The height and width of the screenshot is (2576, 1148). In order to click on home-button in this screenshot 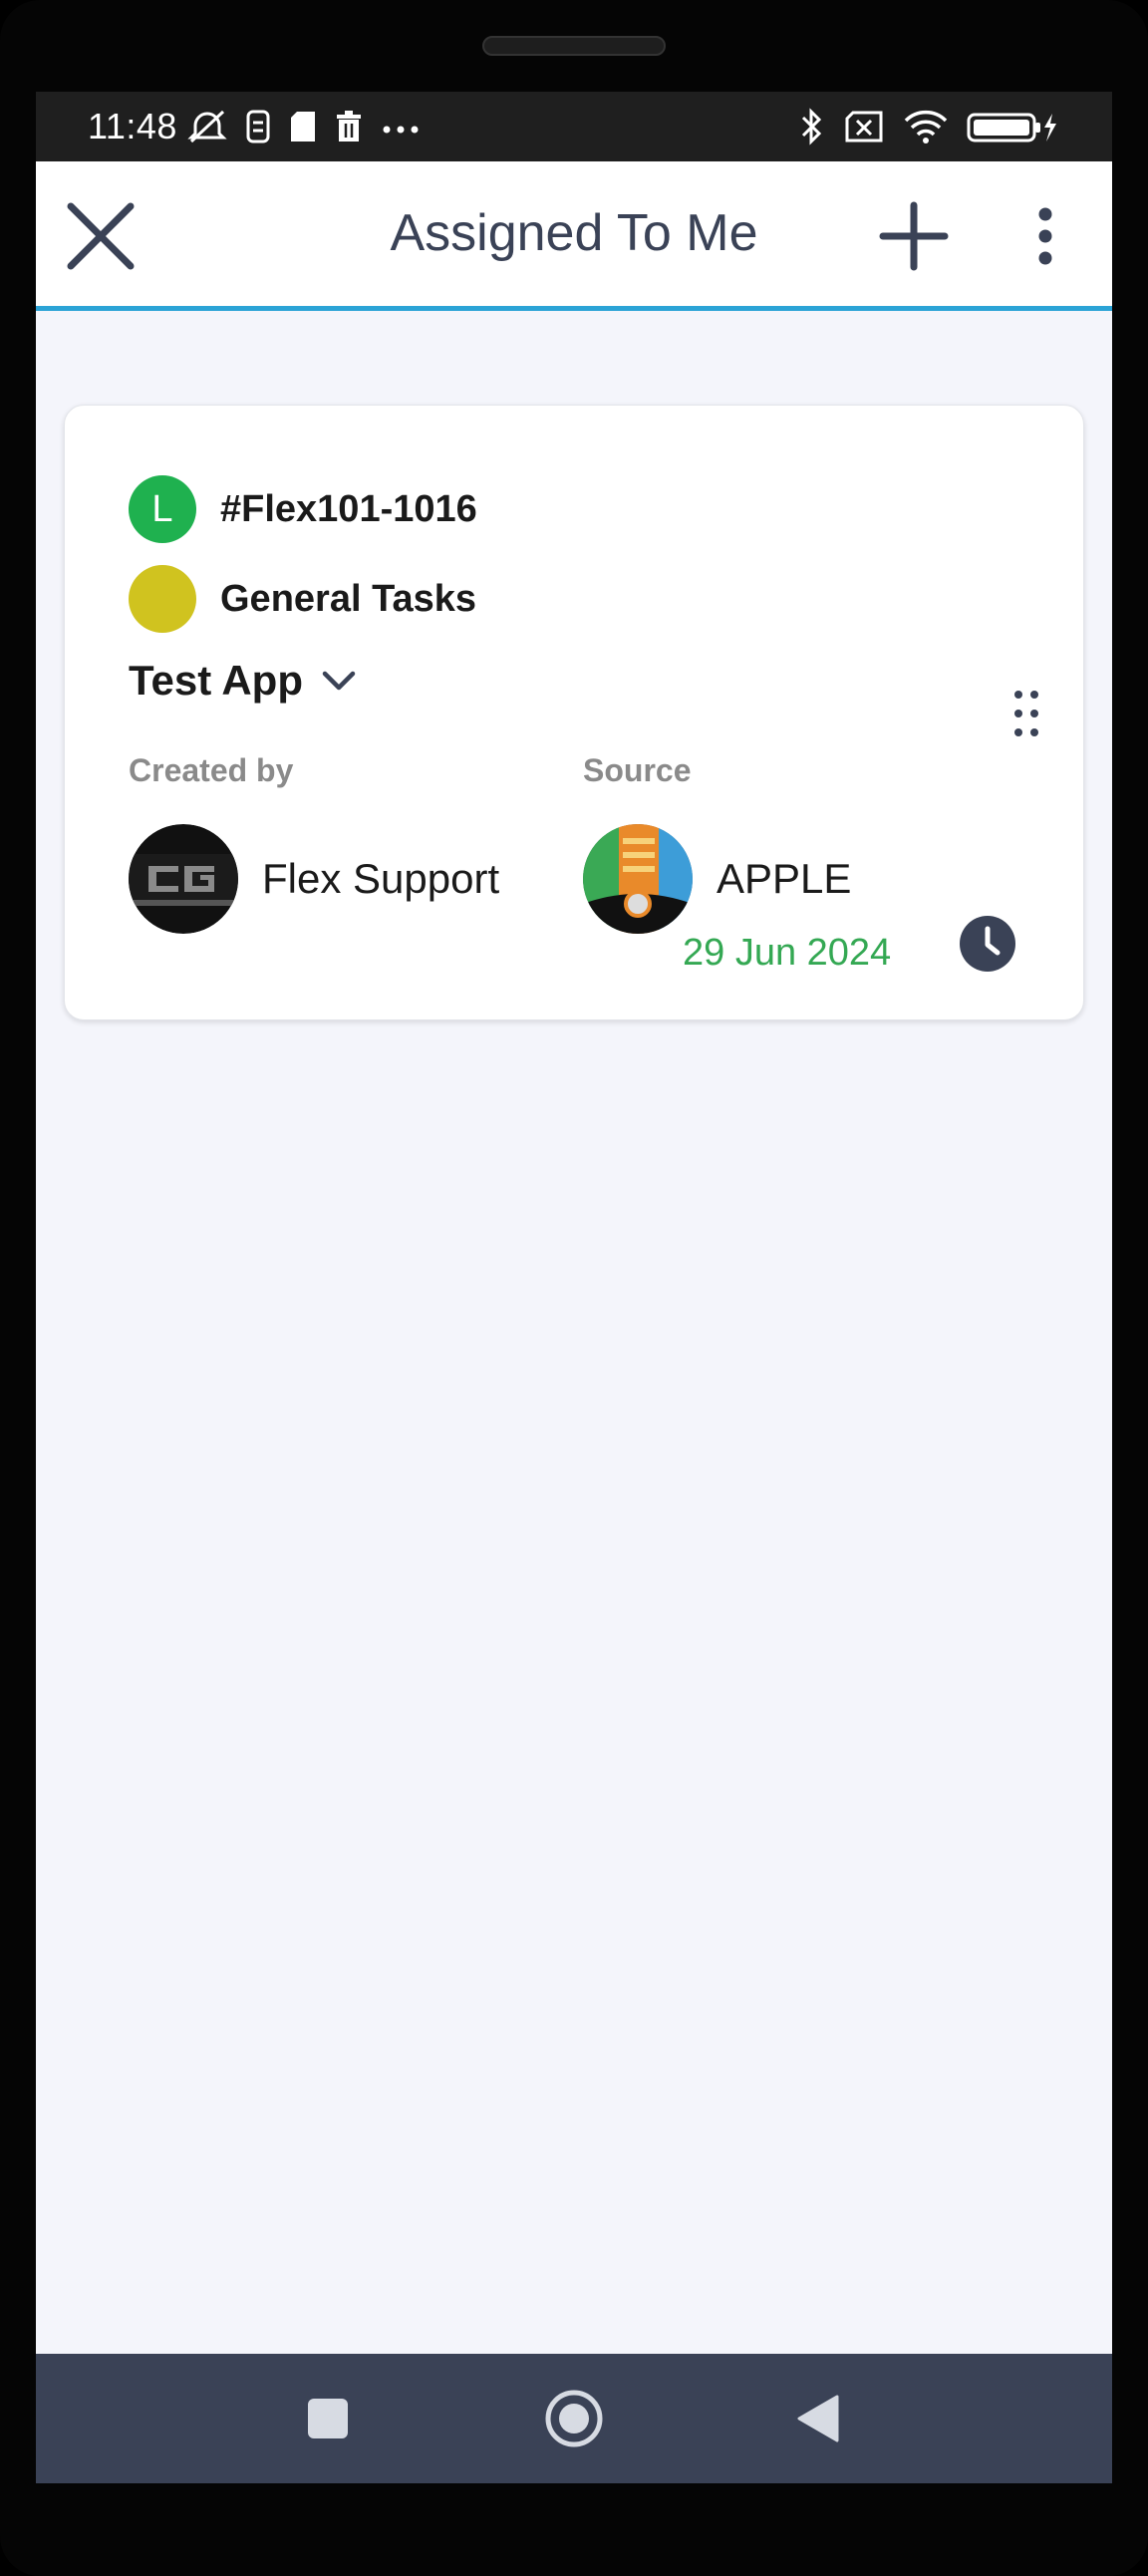, I will do `click(574, 2418)`.